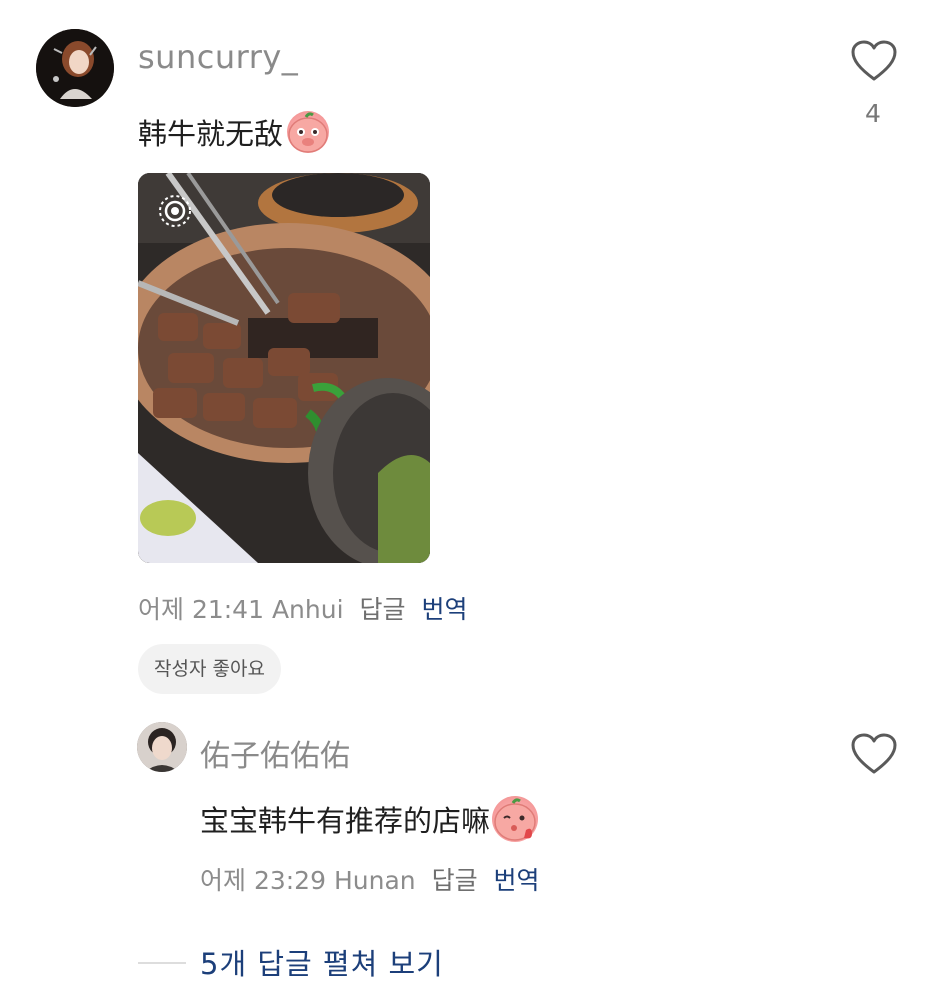  I want to click on reply-username: 佑子佑佑佑, so click(275, 753).